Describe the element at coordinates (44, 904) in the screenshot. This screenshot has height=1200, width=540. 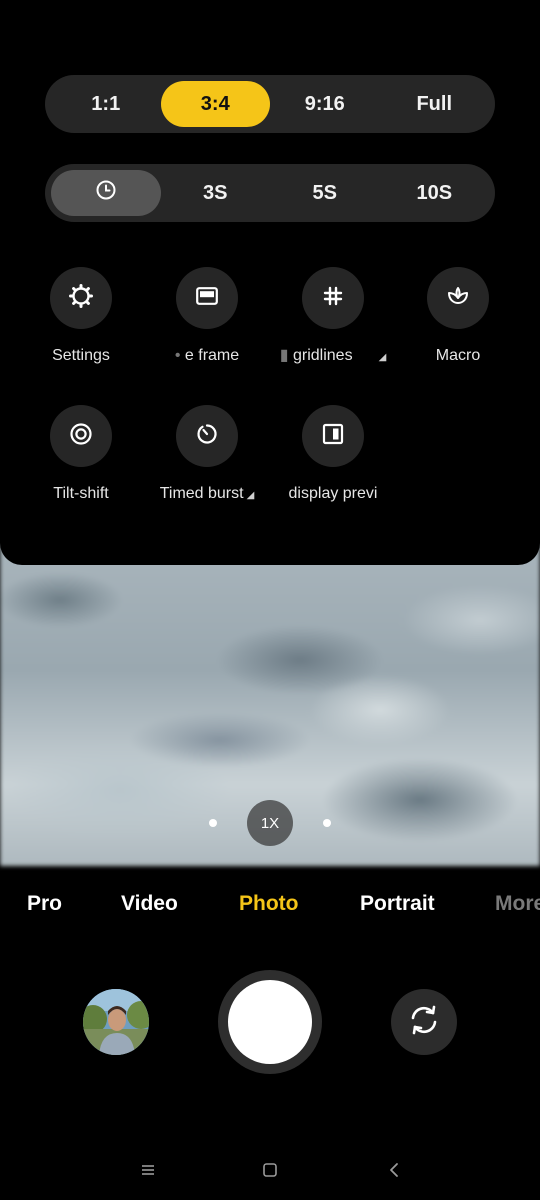
I see `mode-pro: Pro` at that location.